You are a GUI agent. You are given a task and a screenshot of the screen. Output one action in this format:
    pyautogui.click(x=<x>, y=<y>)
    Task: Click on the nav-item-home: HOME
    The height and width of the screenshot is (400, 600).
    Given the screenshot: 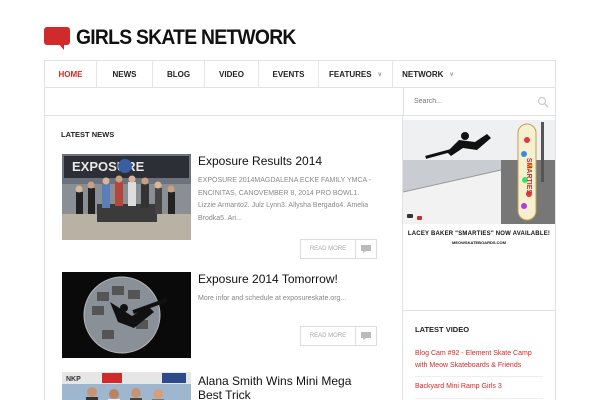 What is the action you would take?
    pyautogui.click(x=71, y=74)
    